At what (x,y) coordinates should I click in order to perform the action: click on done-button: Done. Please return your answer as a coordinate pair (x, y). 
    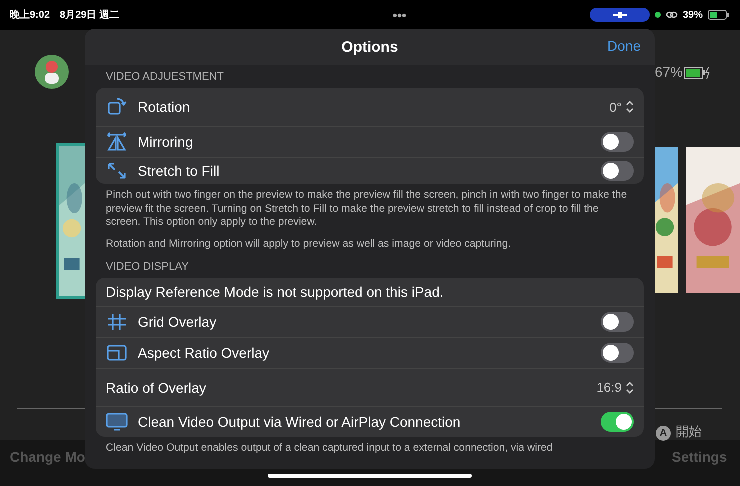
    Looking at the image, I should click on (624, 46).